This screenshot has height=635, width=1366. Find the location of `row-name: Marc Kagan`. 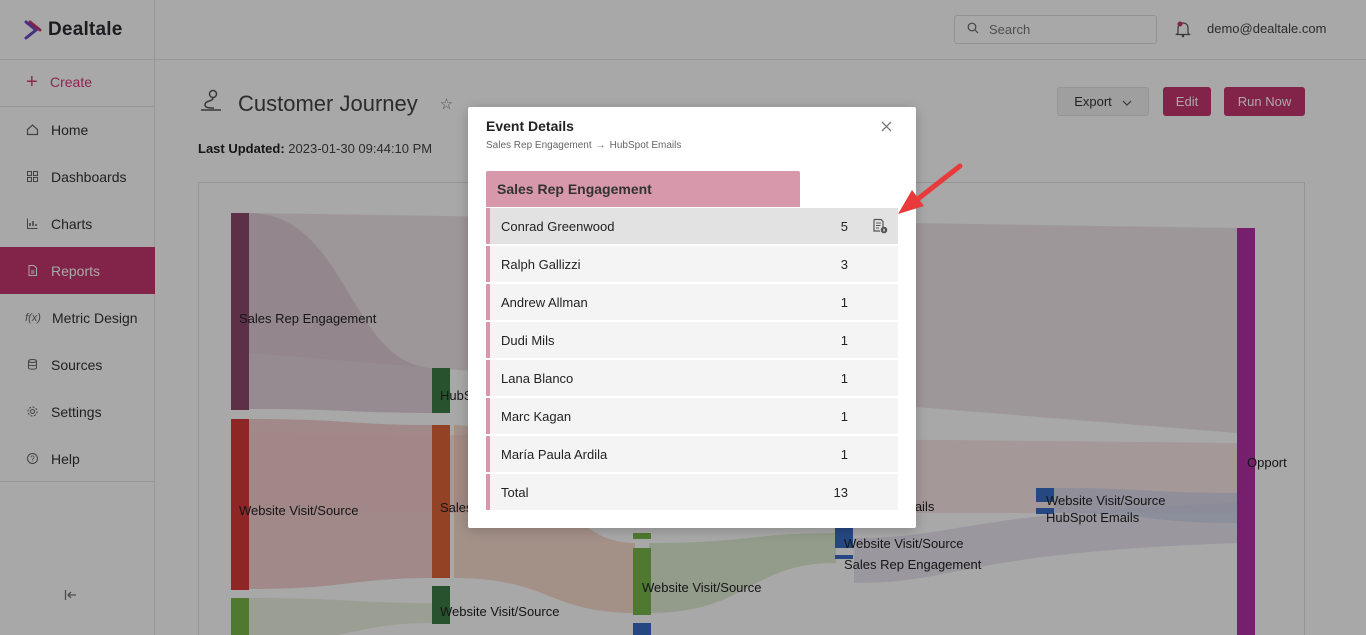

row-name: Marc Kagan is located at coordinates (536, 416).